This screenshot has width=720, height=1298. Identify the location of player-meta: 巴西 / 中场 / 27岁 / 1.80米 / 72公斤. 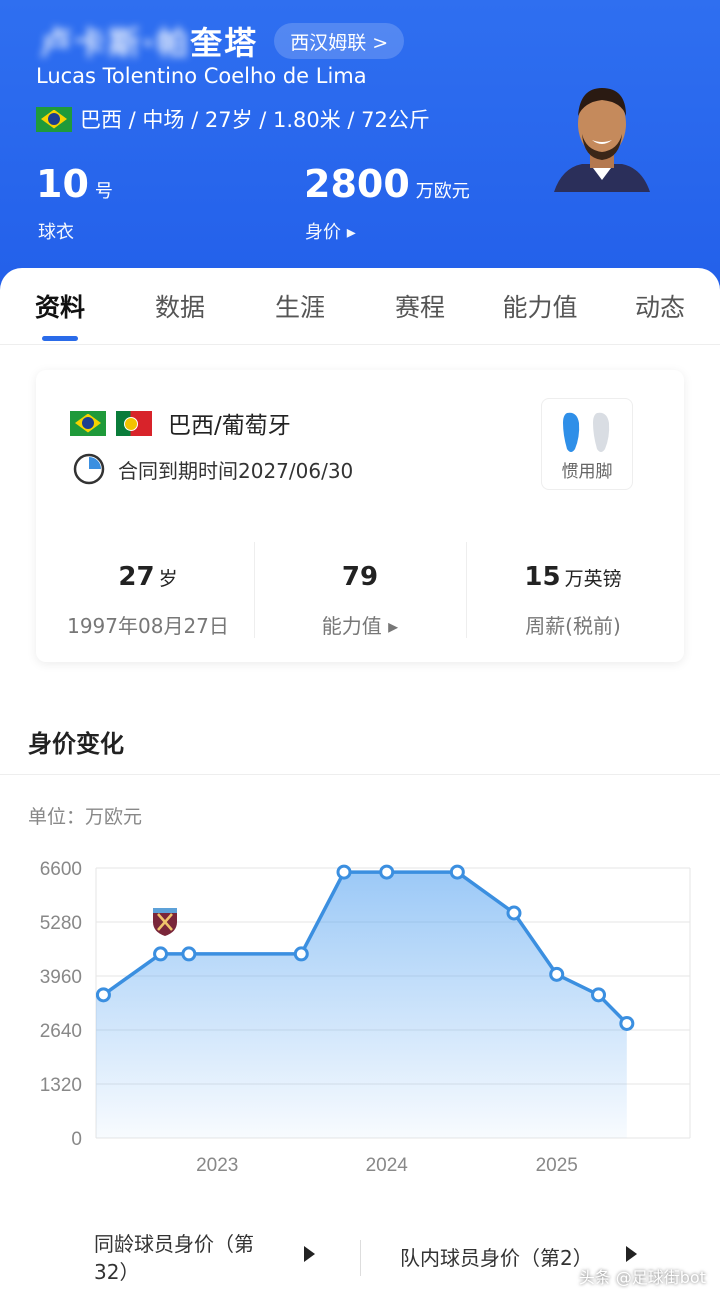
(233, 119).